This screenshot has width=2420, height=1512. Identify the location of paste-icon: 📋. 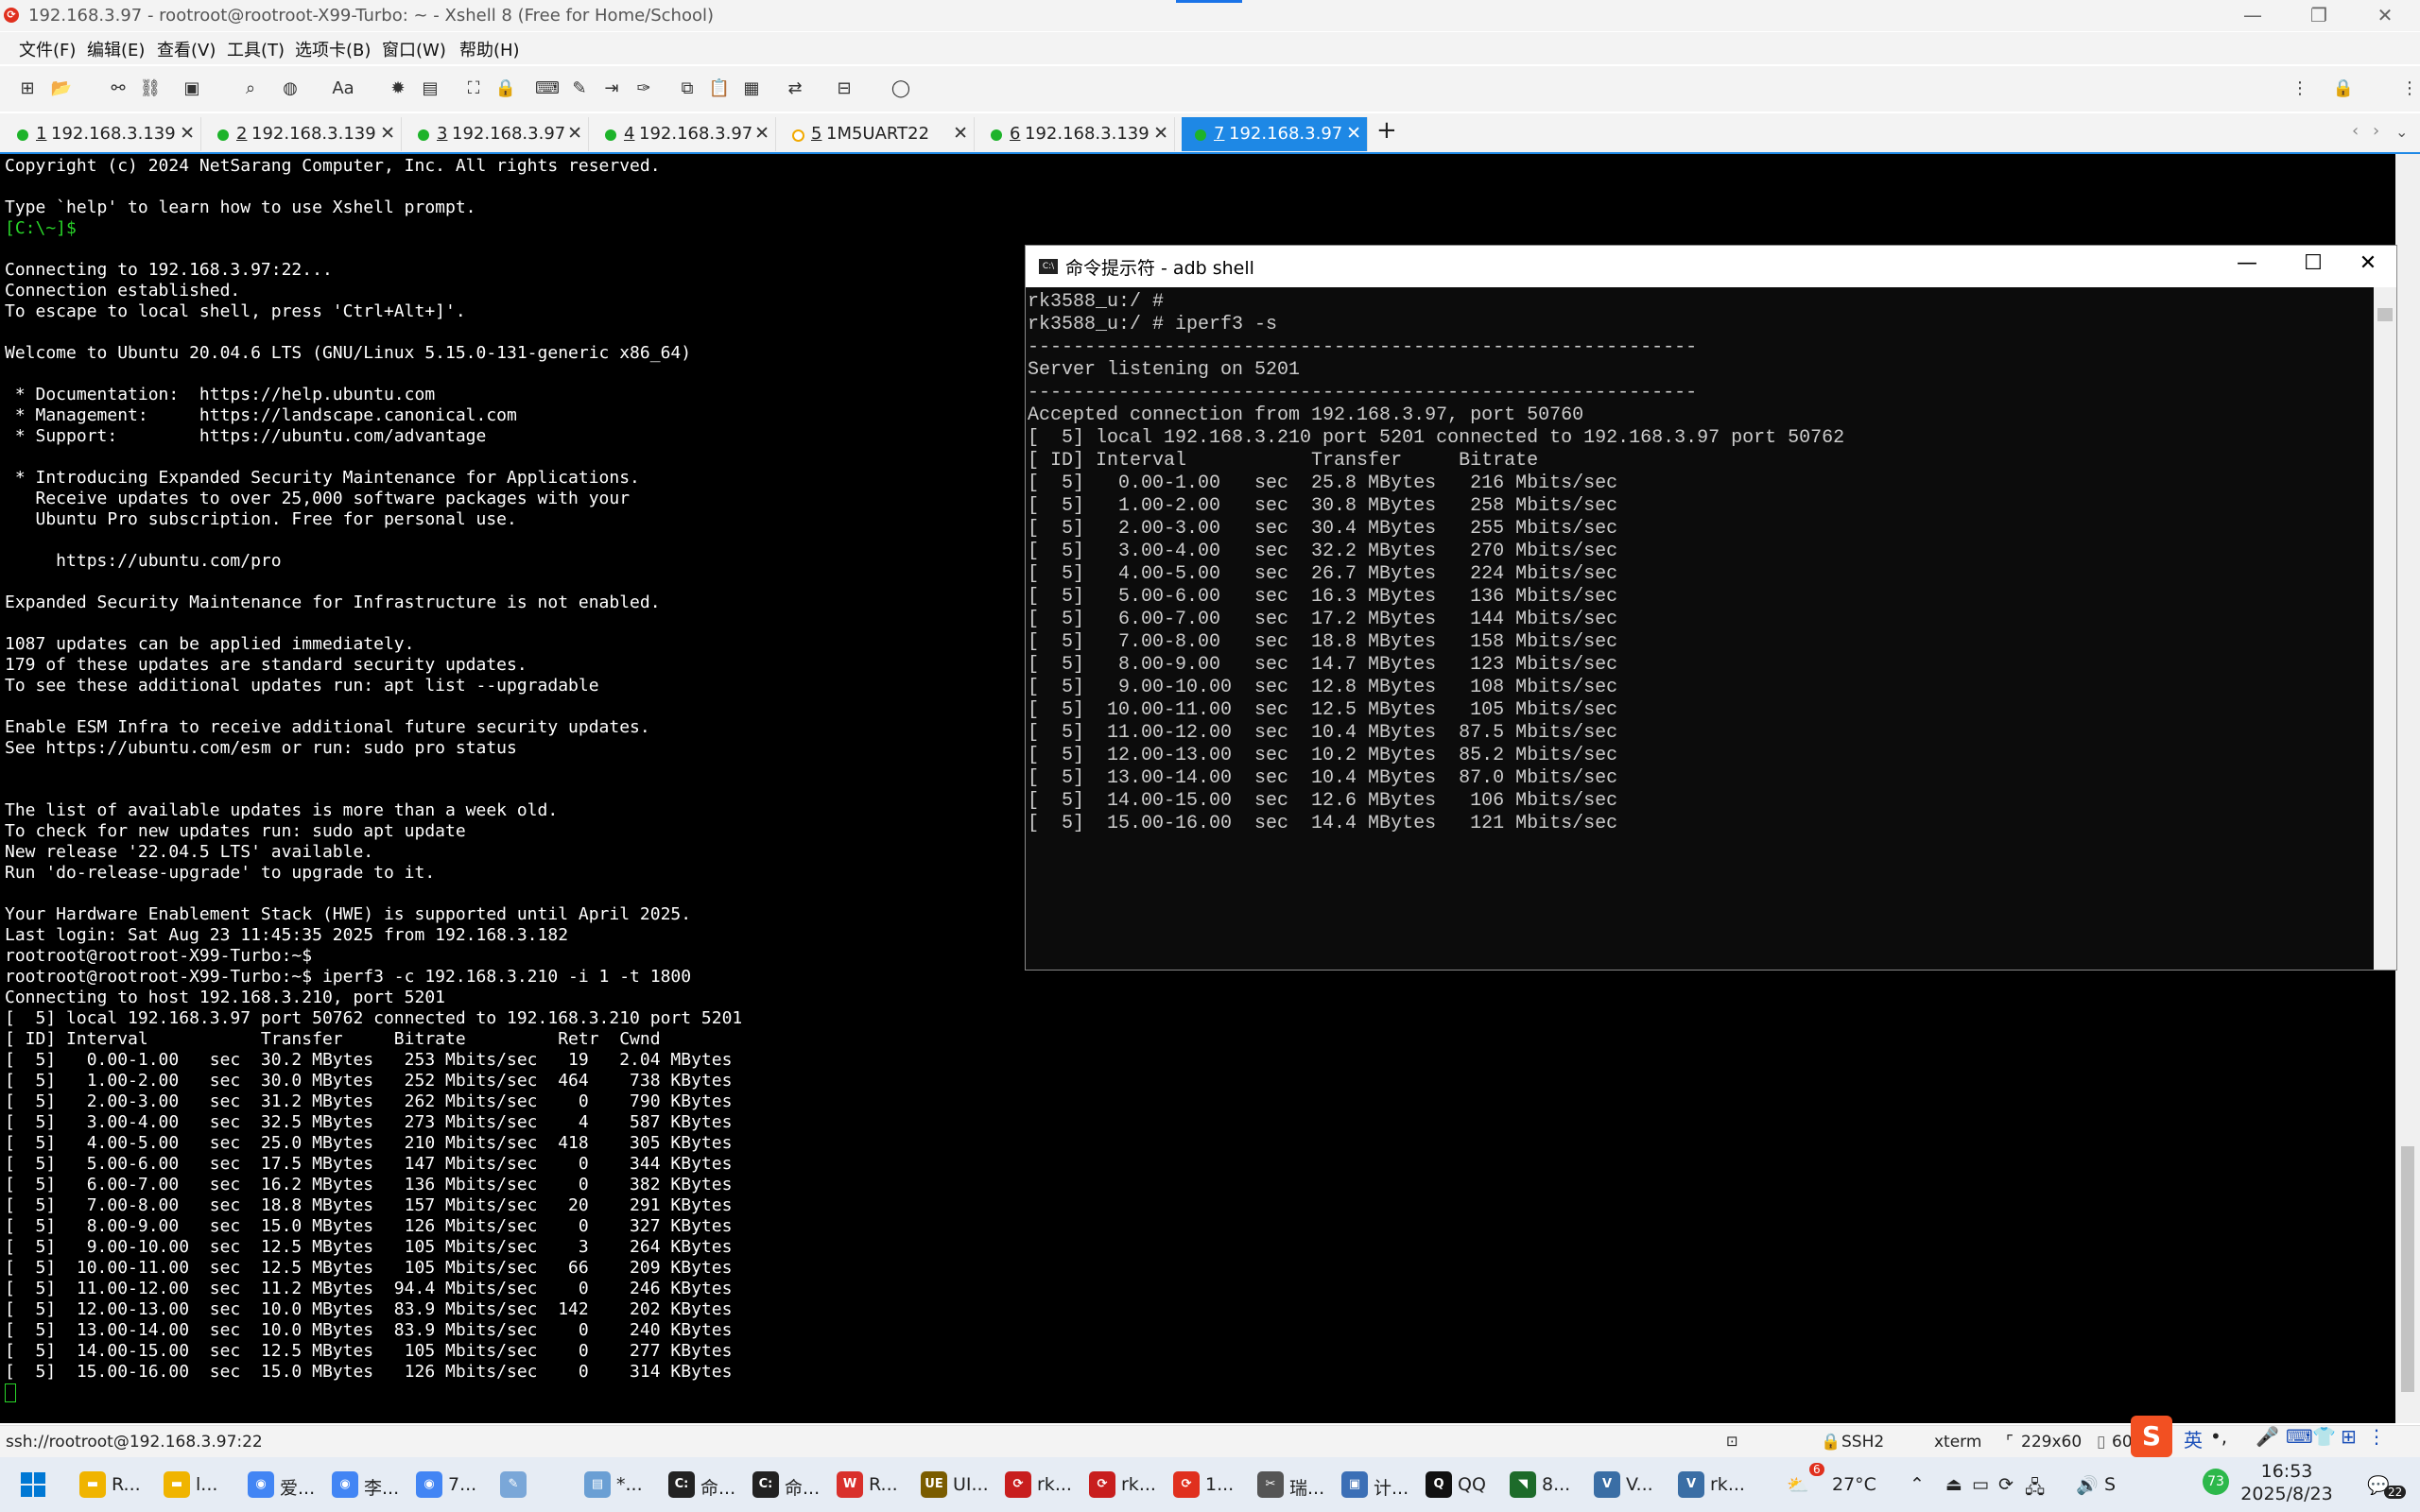
(719, 88).